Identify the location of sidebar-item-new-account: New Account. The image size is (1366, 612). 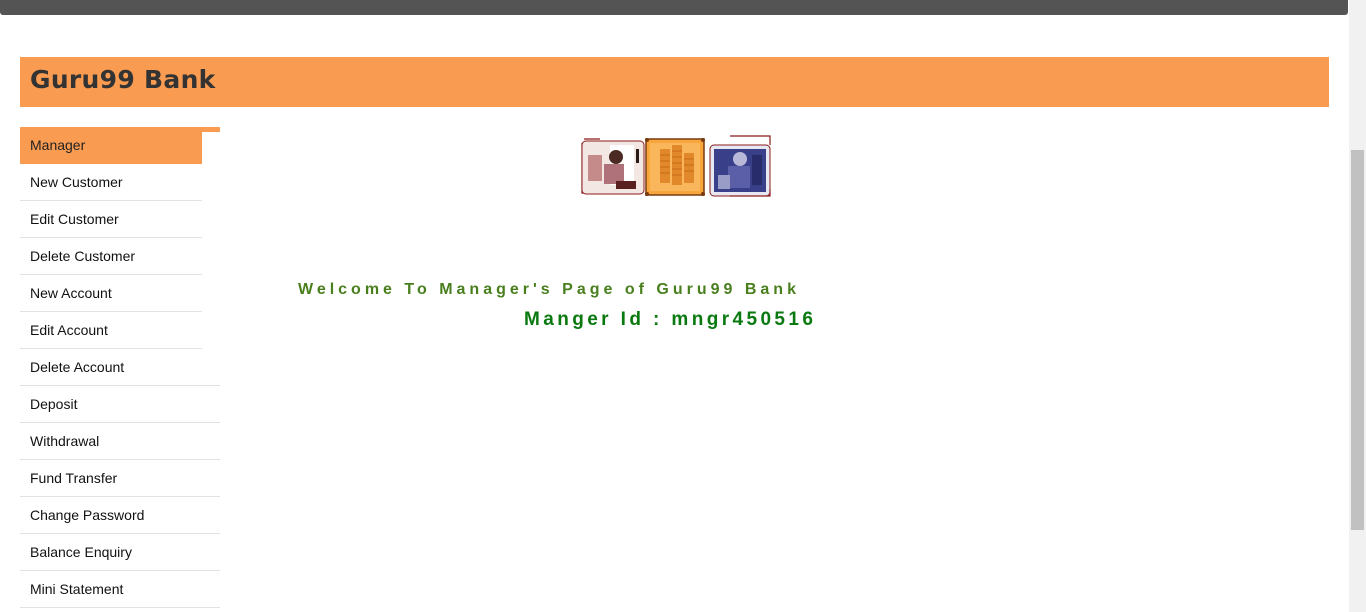
(111, 293).